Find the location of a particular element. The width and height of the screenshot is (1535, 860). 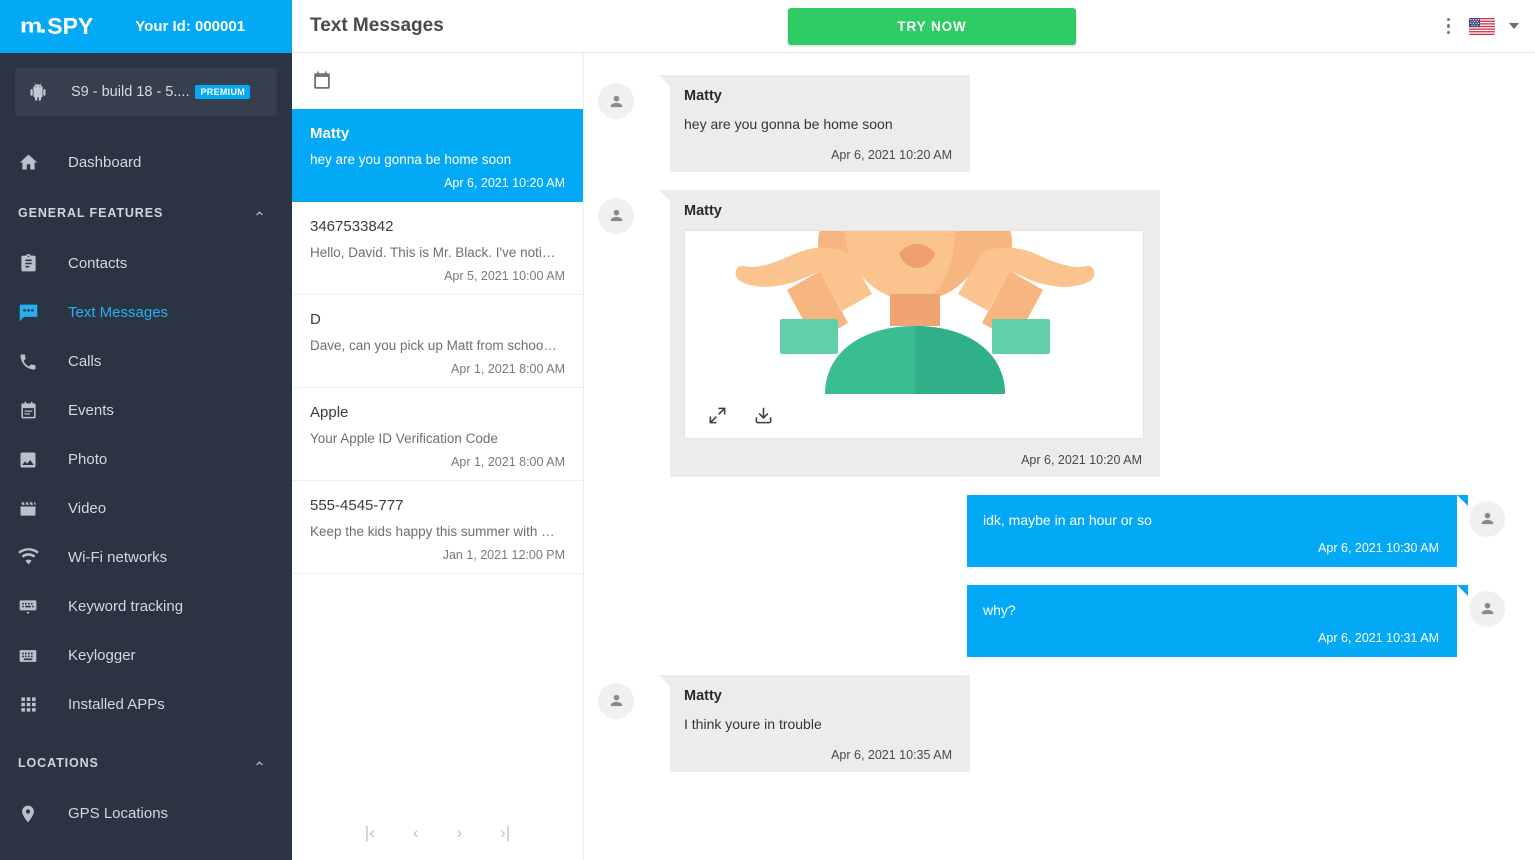

sidebar-item-video: Video is located at coordinates (146, 508).